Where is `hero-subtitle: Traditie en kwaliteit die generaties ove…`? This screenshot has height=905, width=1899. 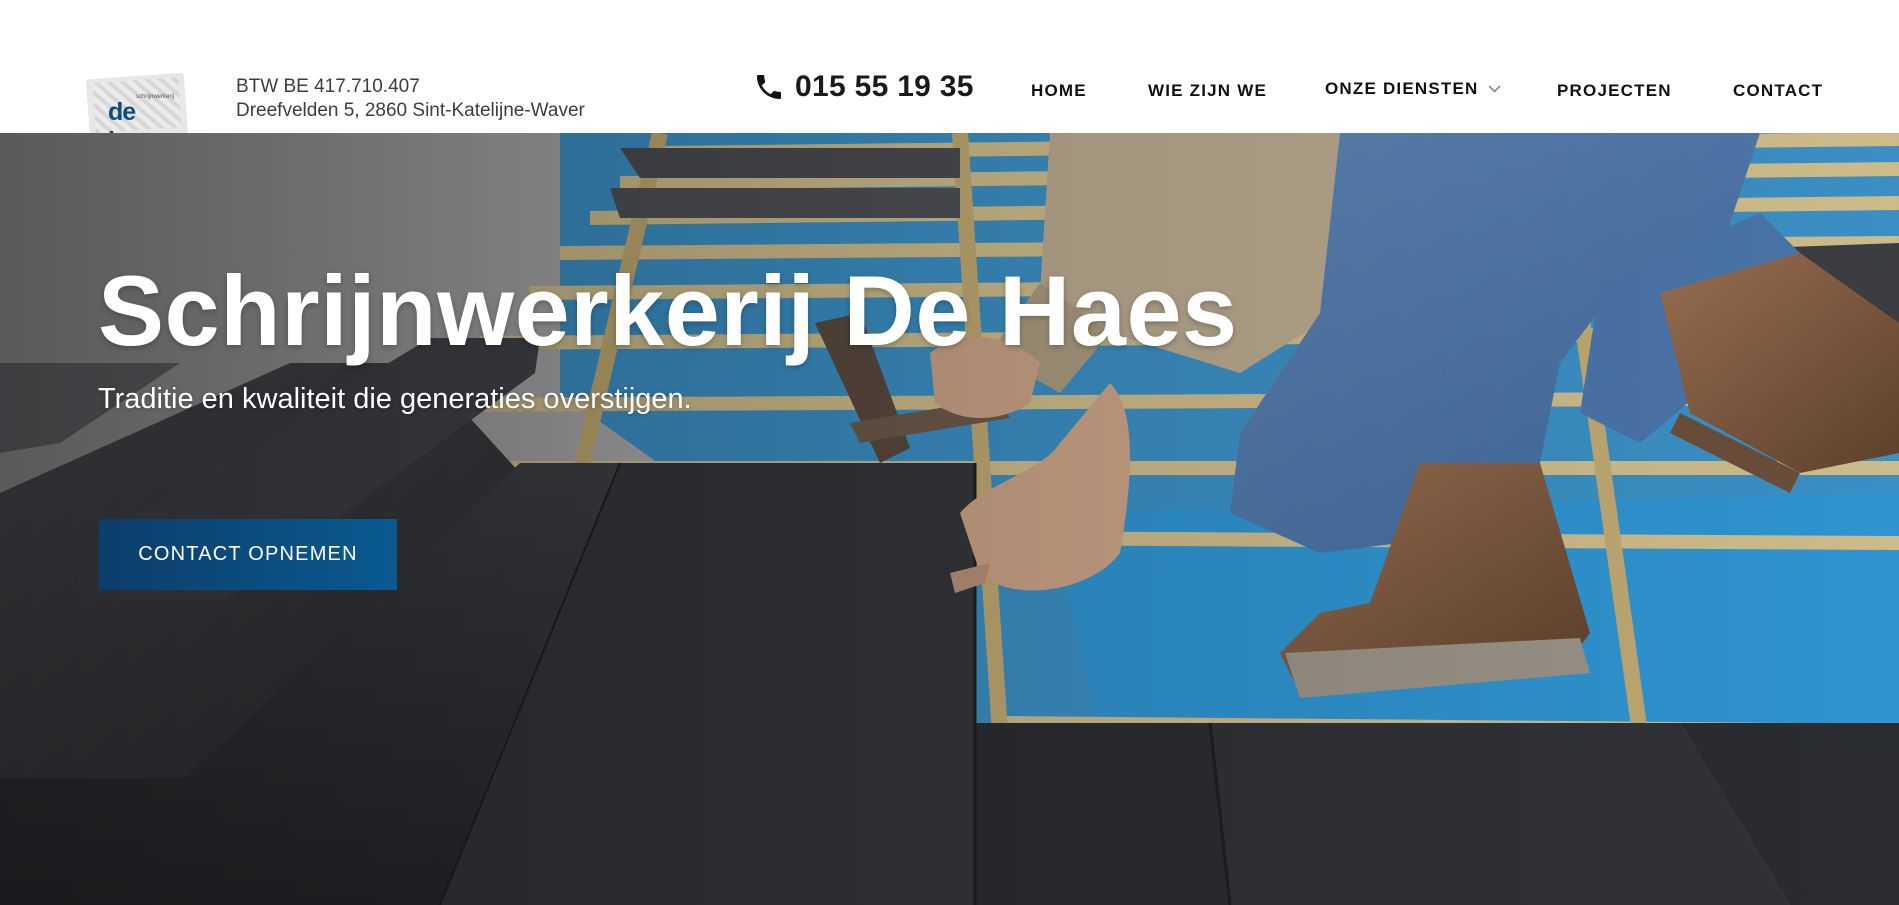 hero-subtitle: Traditie en kwaliteit die generaties ove… is located at coordinates (395, 399).